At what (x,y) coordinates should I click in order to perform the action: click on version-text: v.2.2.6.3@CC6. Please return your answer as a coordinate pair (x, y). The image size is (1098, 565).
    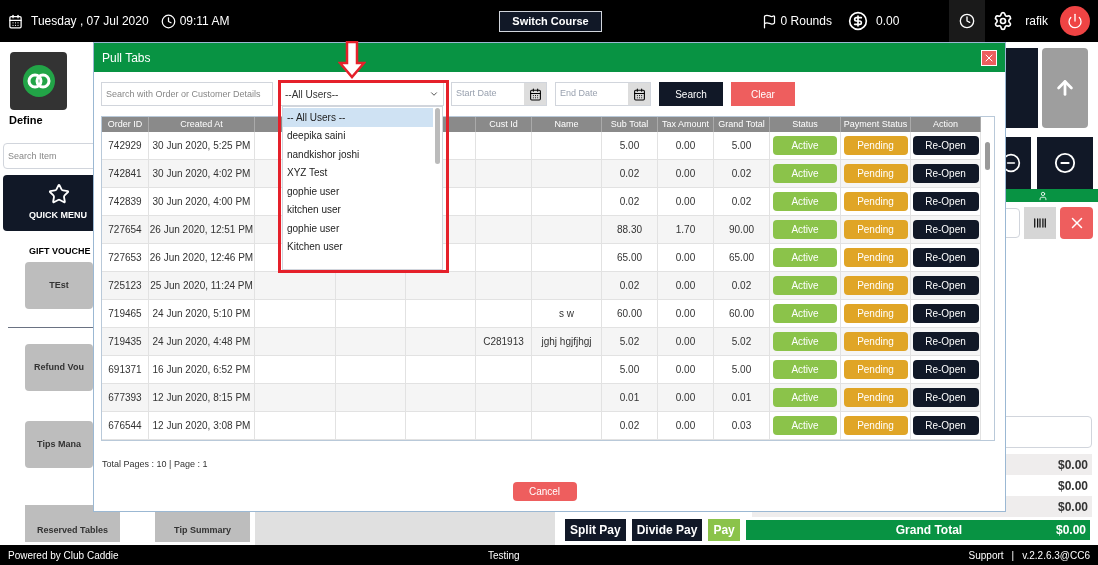
    Looking at the image, I should click on (1056, 555).